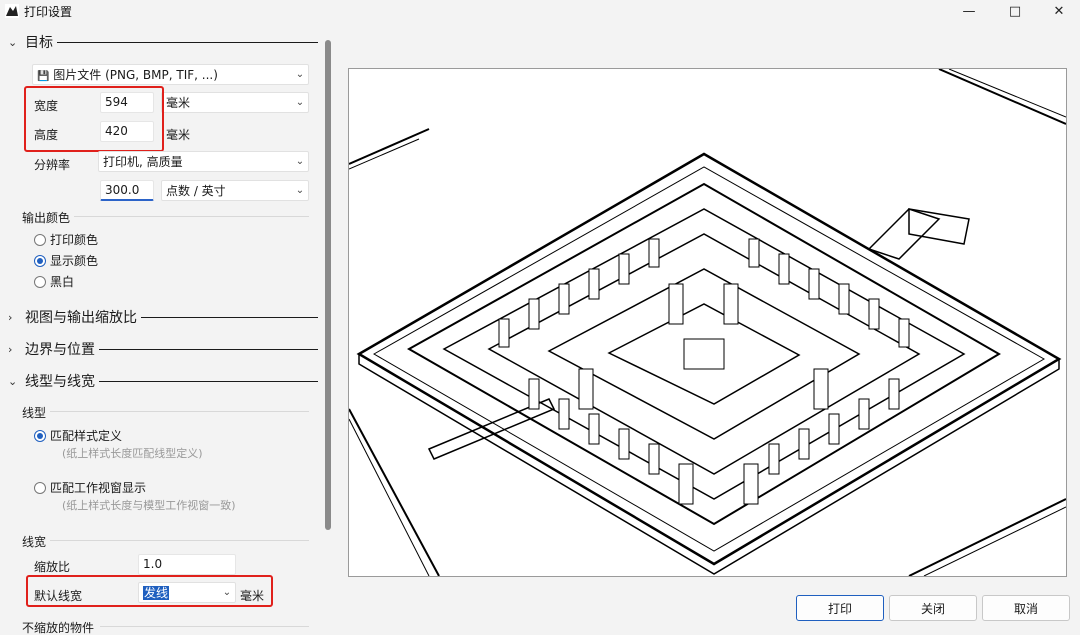  I want to click on resolution-select: 打印机, 高质量 ⌄, so click(203, 161).